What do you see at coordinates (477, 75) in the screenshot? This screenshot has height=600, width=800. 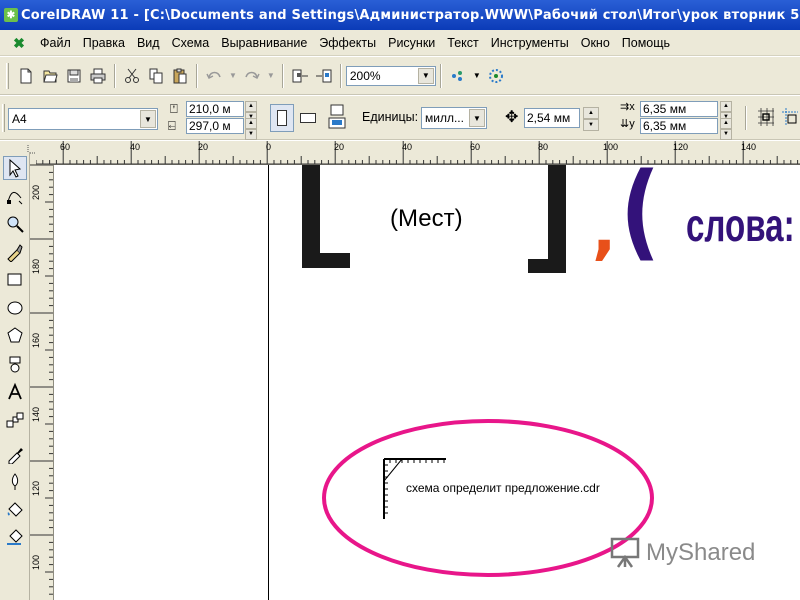 I see `launcher-dropdown-arrow-icon: ▼` at bounding box center [477, 75].